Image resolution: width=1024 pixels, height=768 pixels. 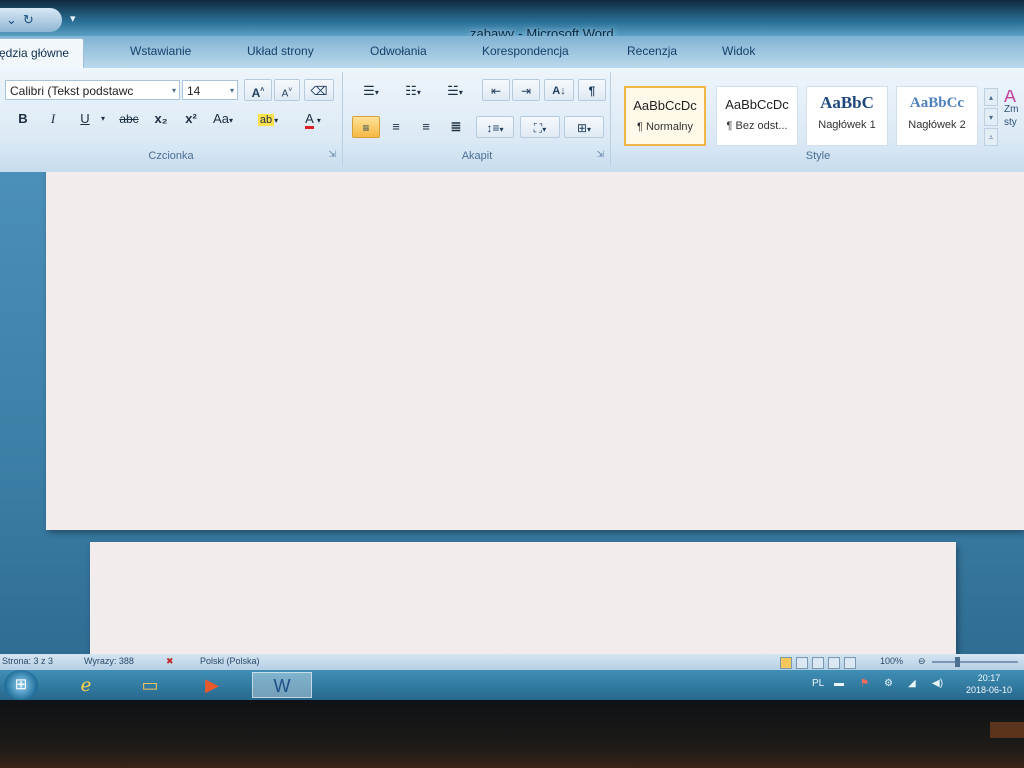 I want to click on tab-references: Odwołania, so click(x=398, y=51).